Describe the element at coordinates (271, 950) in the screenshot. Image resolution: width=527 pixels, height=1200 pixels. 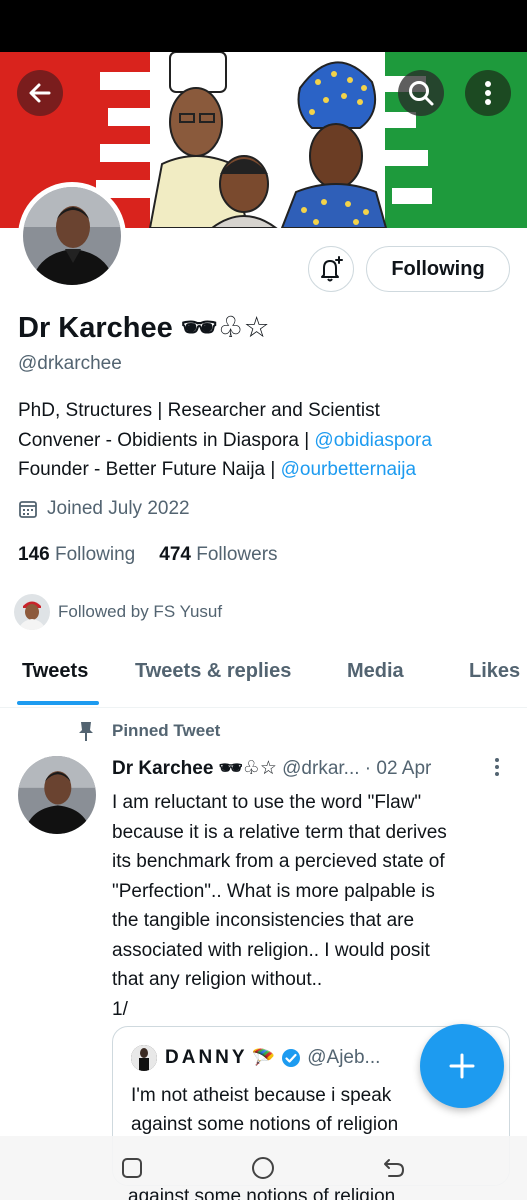
I see `tweet-line: associated with religion.. I would posit` at that location.